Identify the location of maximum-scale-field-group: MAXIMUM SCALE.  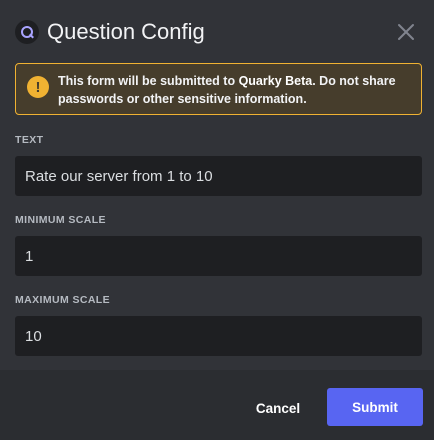
(218, 324).